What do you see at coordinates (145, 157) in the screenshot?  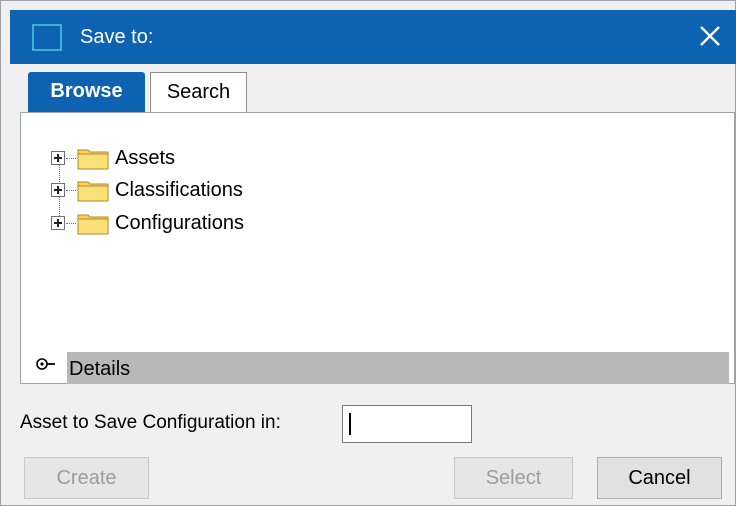 I see `tree-item-label: Assets` at bounding box center [145, 157].